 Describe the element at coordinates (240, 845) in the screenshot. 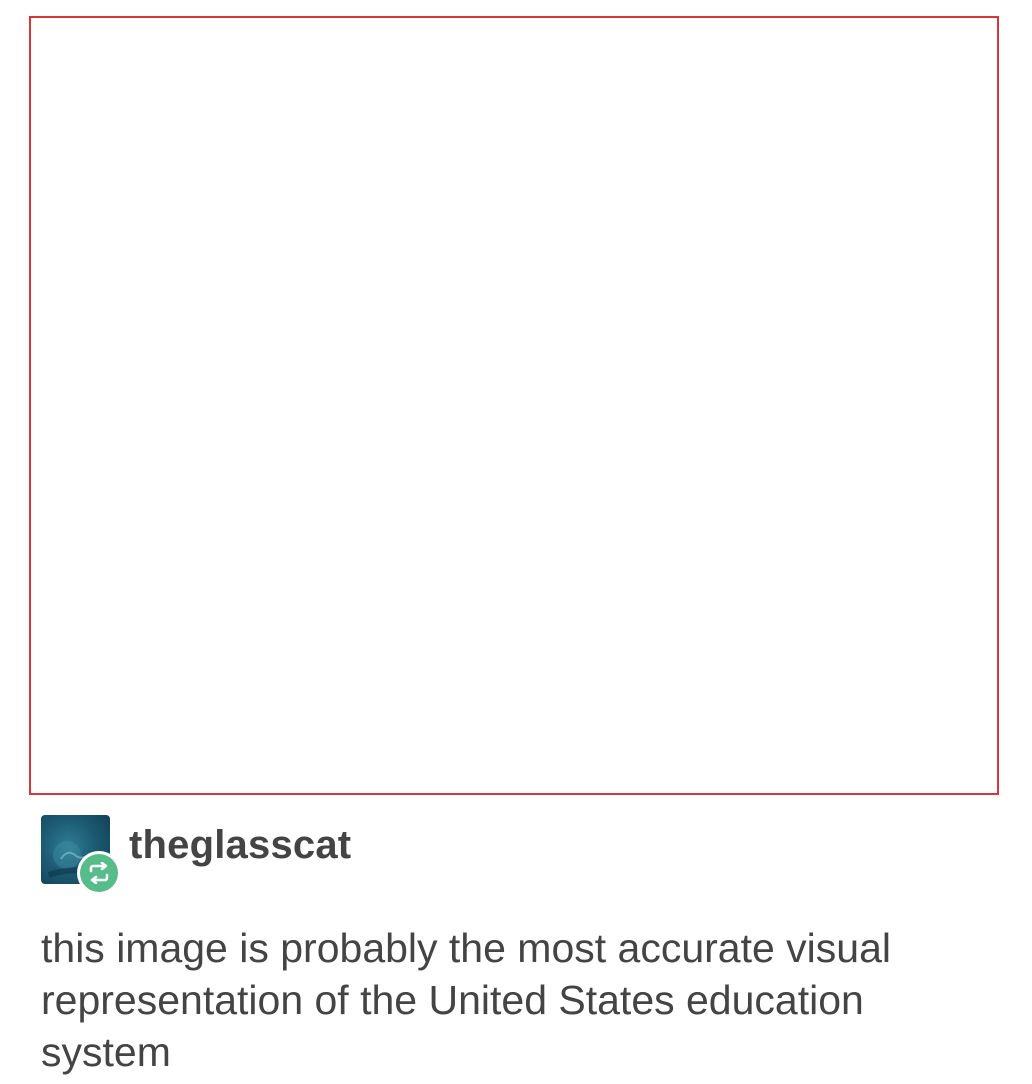

I see `author-username: theglasscat` at that location.